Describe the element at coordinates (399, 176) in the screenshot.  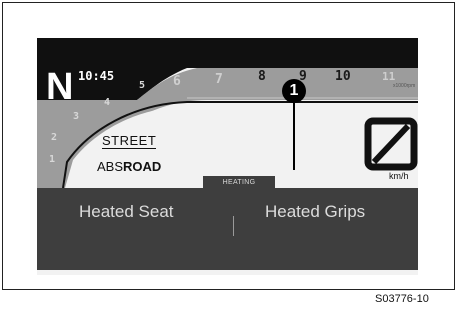
I see `speed-unit: km/h` at that location.